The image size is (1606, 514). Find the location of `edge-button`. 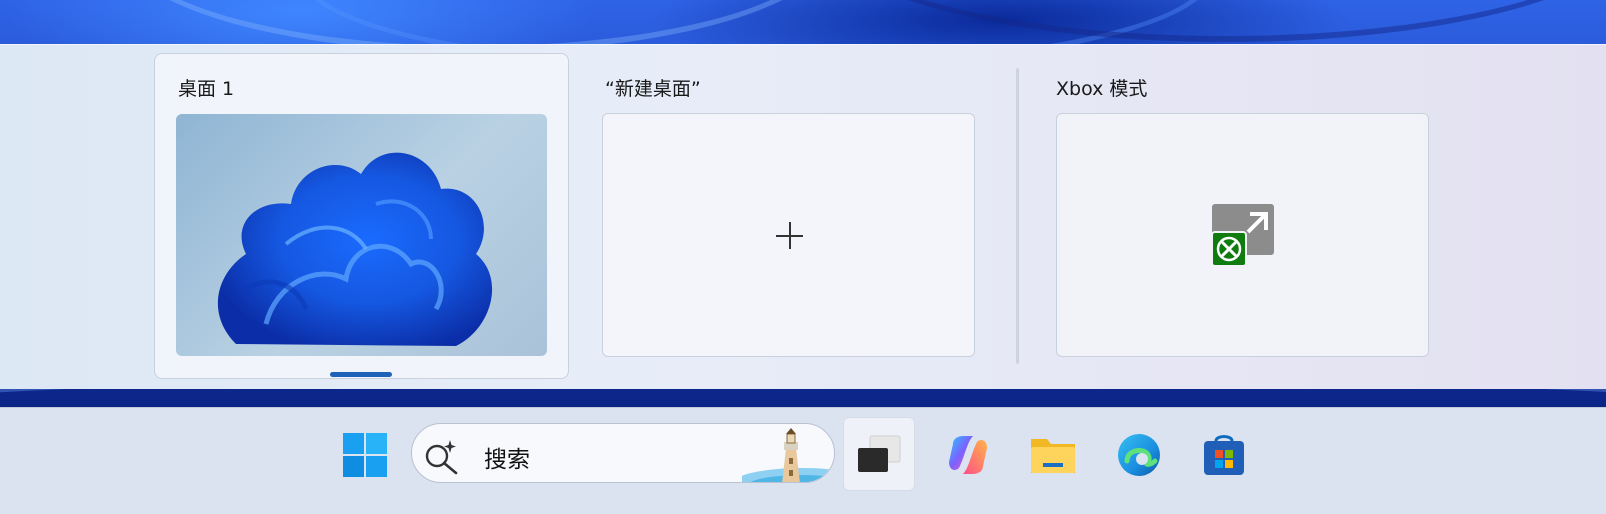

edge-button is located at coordinates (1139, 455).